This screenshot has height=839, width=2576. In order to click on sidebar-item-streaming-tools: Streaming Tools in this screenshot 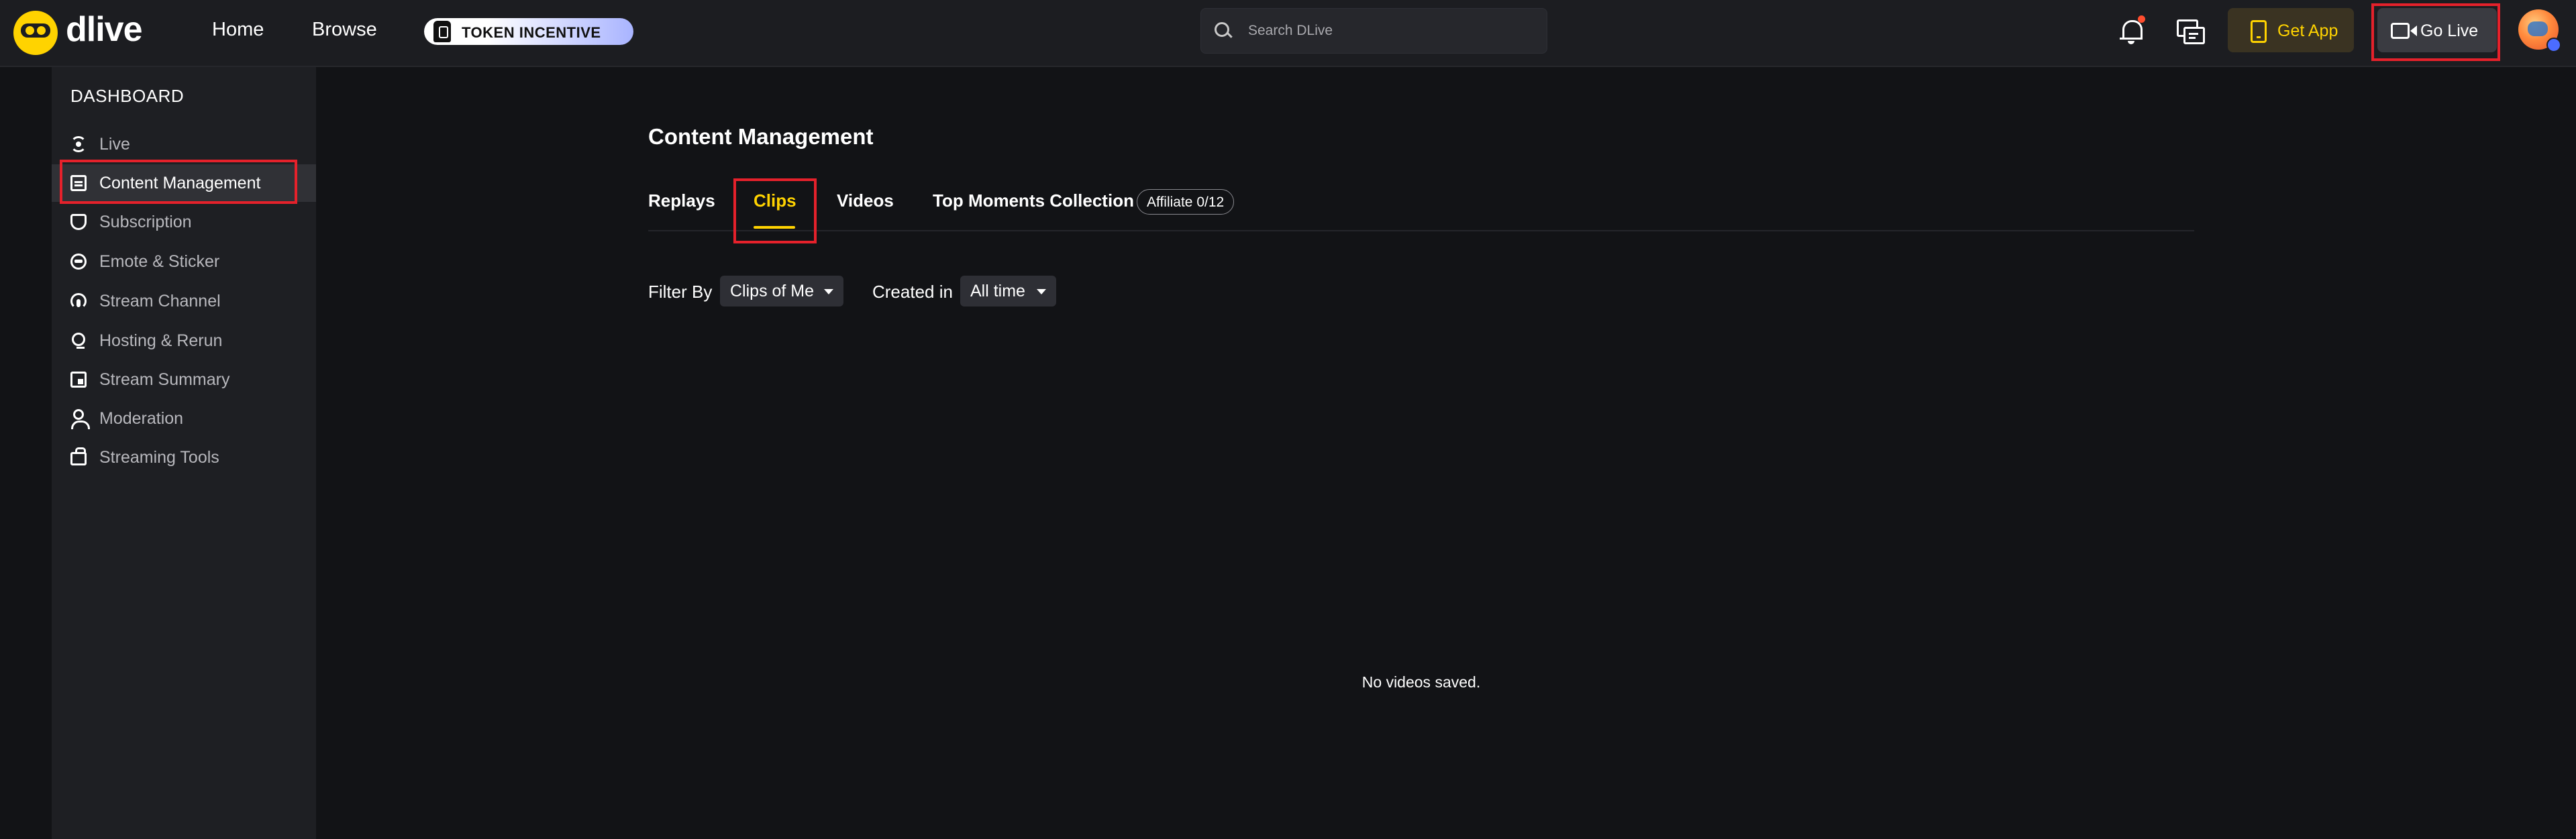, I will do `click(184, 458)`.